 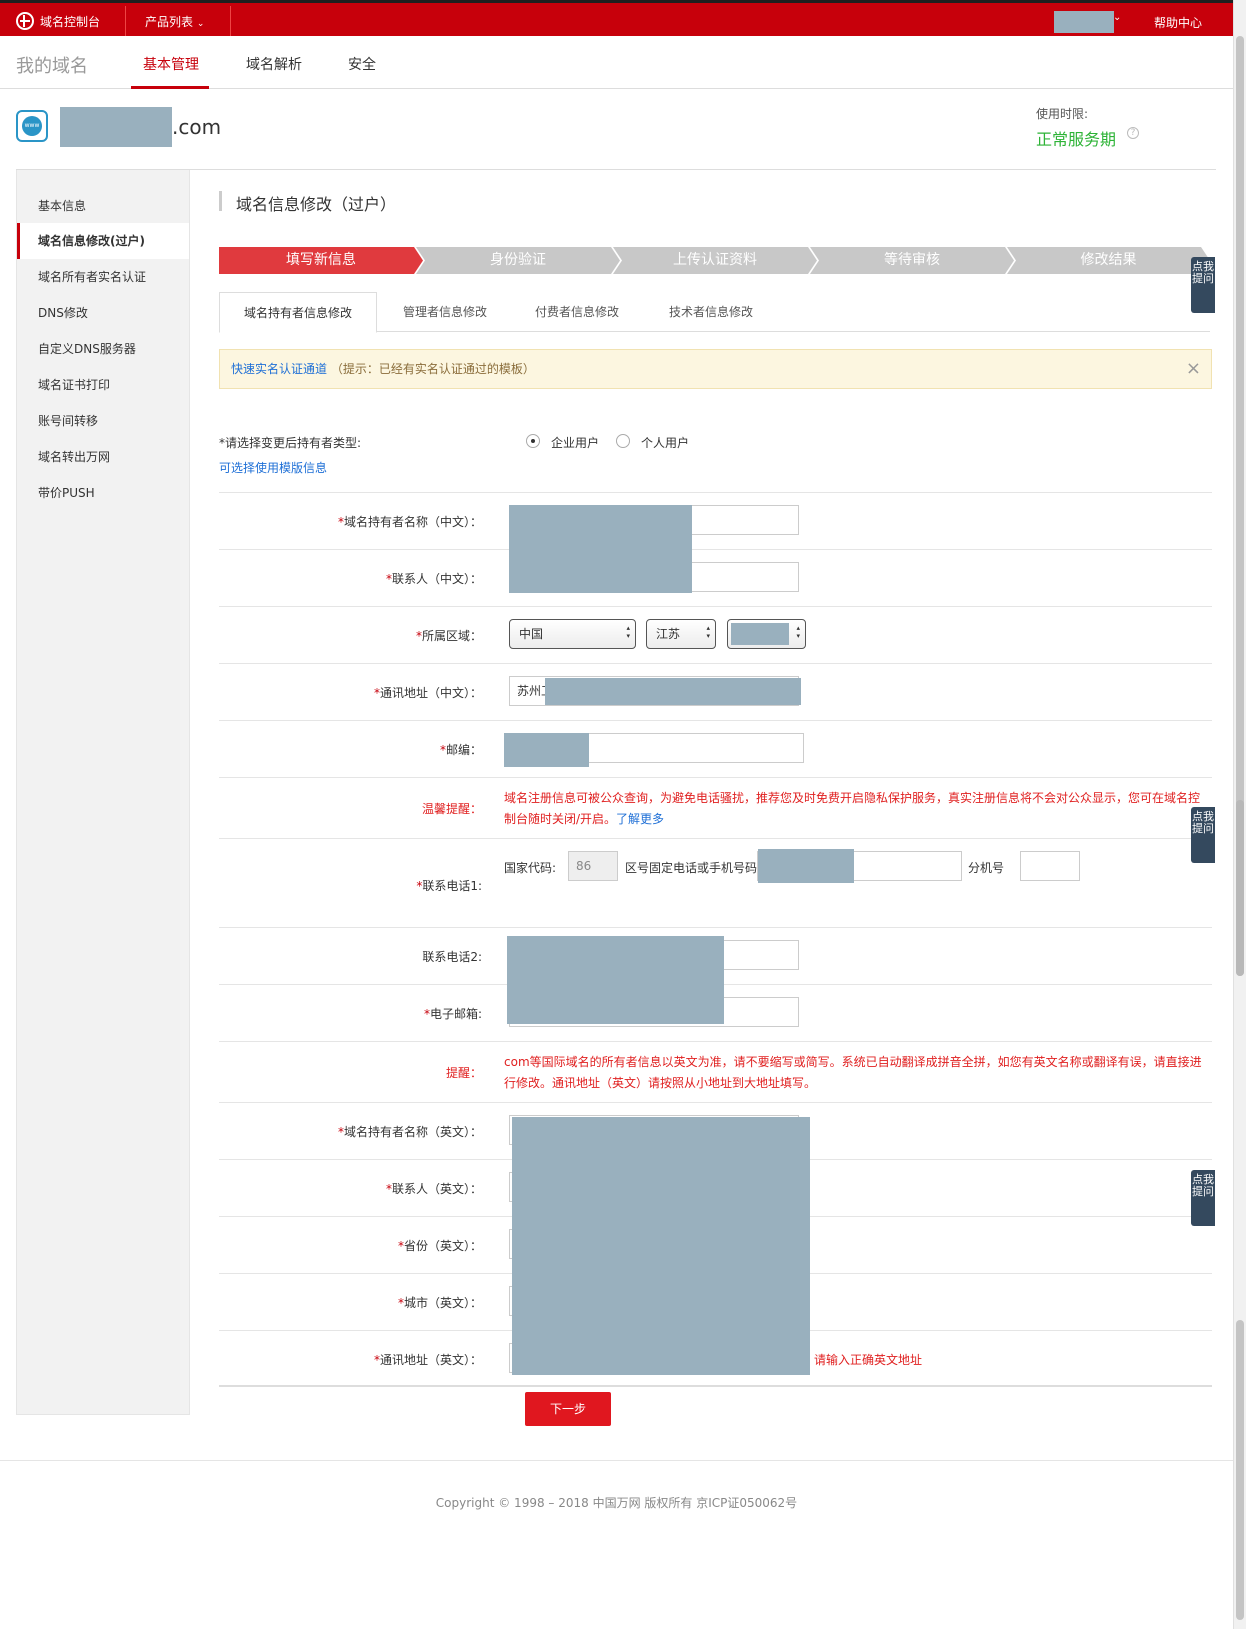 What do you see at coordinates (32, 126) in the screenshot?
I see `www-icon: www` at bounding box center [32, 126].